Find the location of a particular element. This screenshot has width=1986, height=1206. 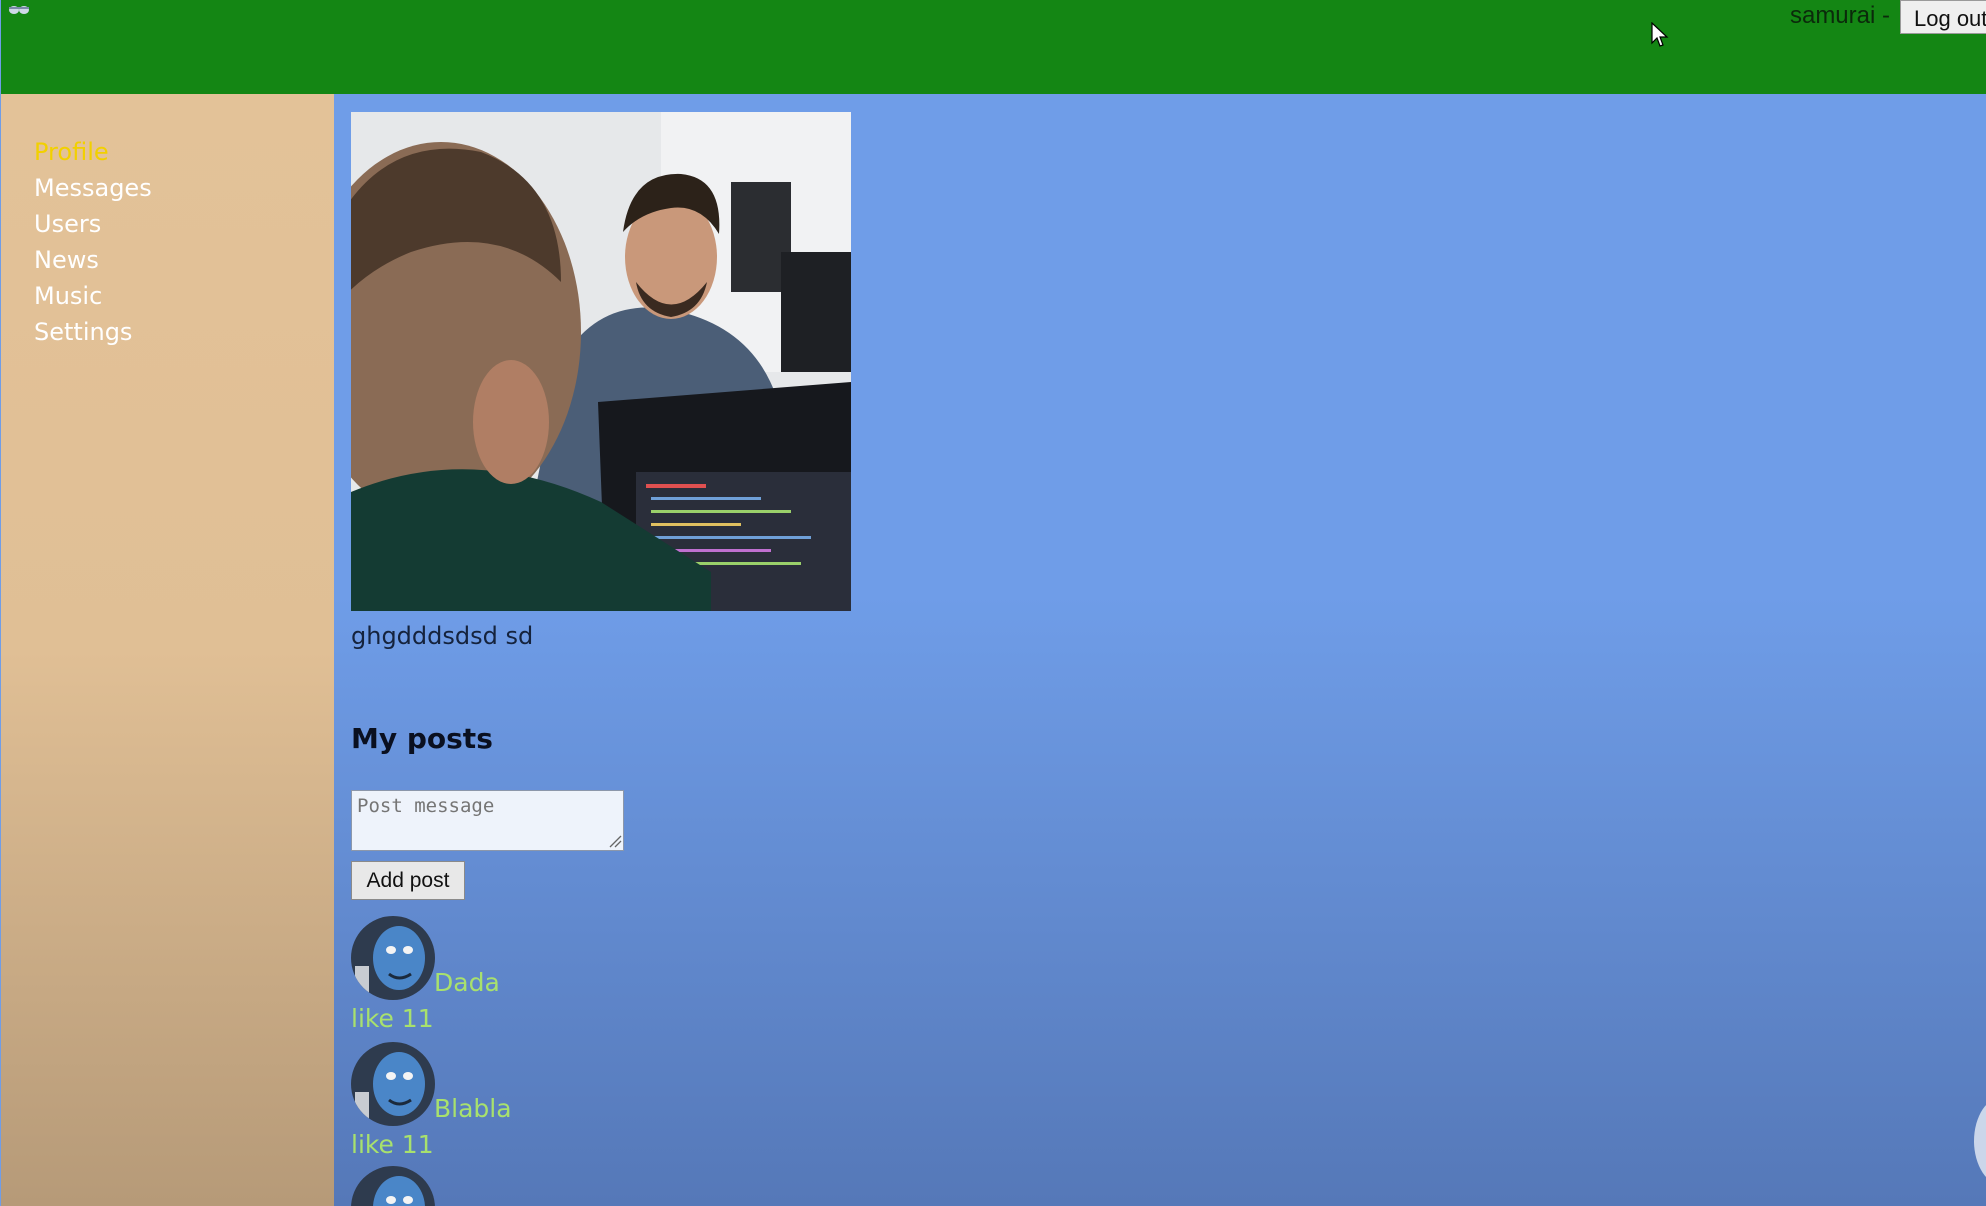

nav-users: Users is located at coordinates (184, 224).